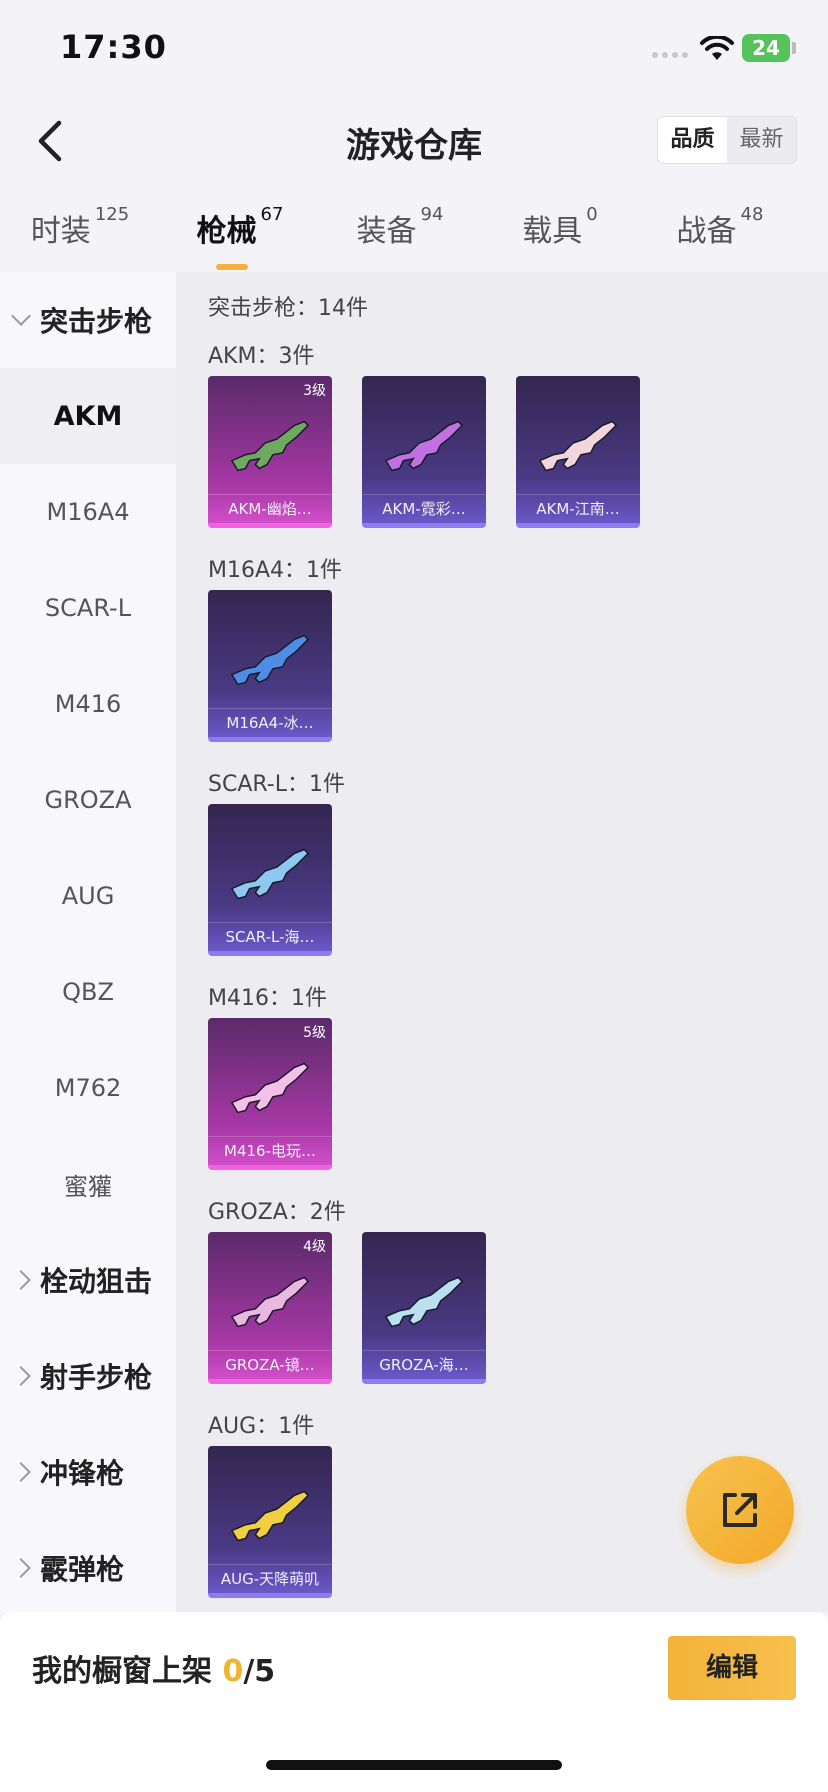 The width and height of the screenshot is (828, 1792). What do you see at coordinates (752, 214) in the screenshot?
I see `tab-count: 48` at bounding box center [752, 214].